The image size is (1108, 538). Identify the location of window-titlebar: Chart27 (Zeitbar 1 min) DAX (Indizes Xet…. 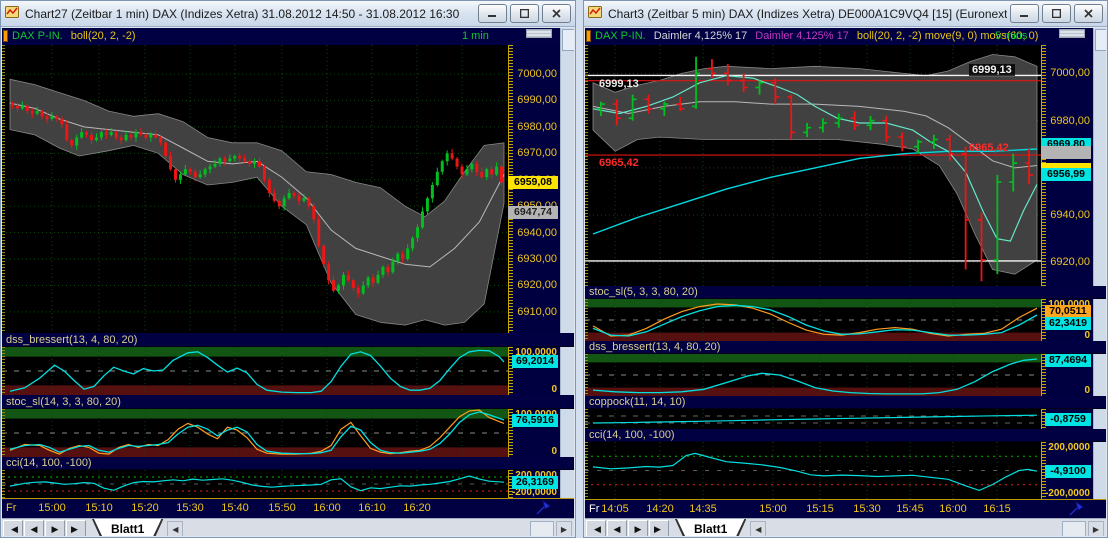
(288, 14).